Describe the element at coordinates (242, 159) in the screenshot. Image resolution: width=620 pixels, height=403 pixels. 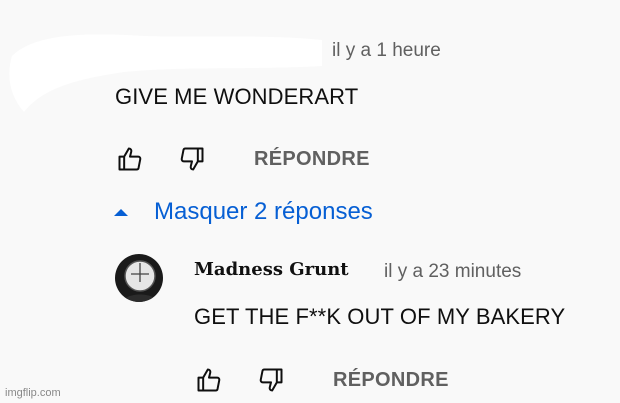
I see `comment-actions: RÉPONDRE` at that location.